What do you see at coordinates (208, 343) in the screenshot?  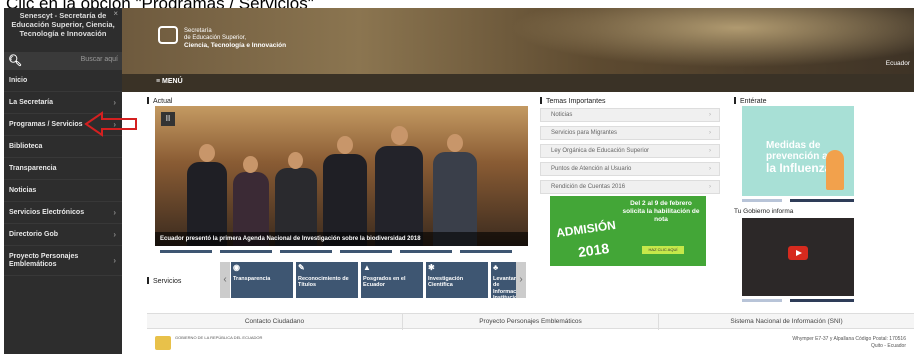 I see `gobierno-logo: GOBIERNO DE LA REPÚBLICA DEL ECUADOR` at bounding box center [208, 343].